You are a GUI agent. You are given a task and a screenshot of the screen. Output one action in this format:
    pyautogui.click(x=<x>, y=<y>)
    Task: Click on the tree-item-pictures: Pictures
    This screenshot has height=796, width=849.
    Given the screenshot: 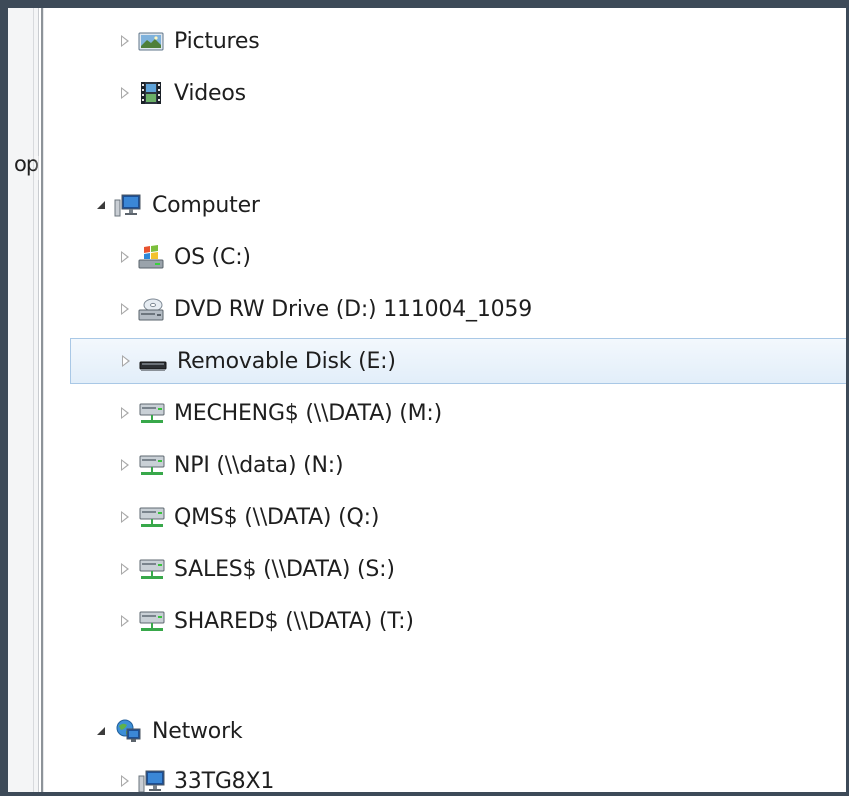 What is the action you would take?
    pyautogui.click(x=445, y=41)
    